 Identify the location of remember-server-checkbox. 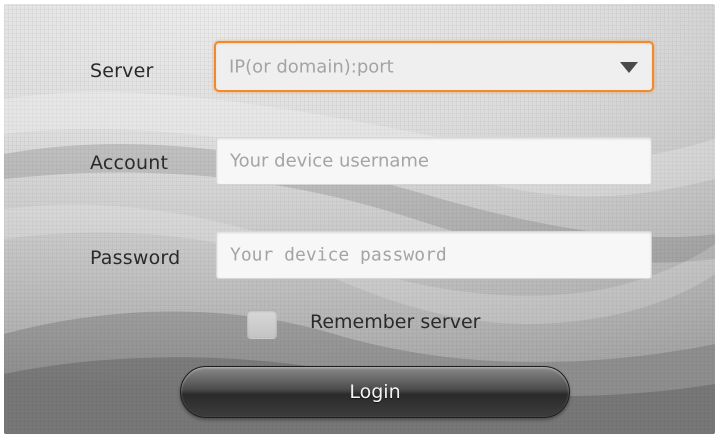
(262, 324).